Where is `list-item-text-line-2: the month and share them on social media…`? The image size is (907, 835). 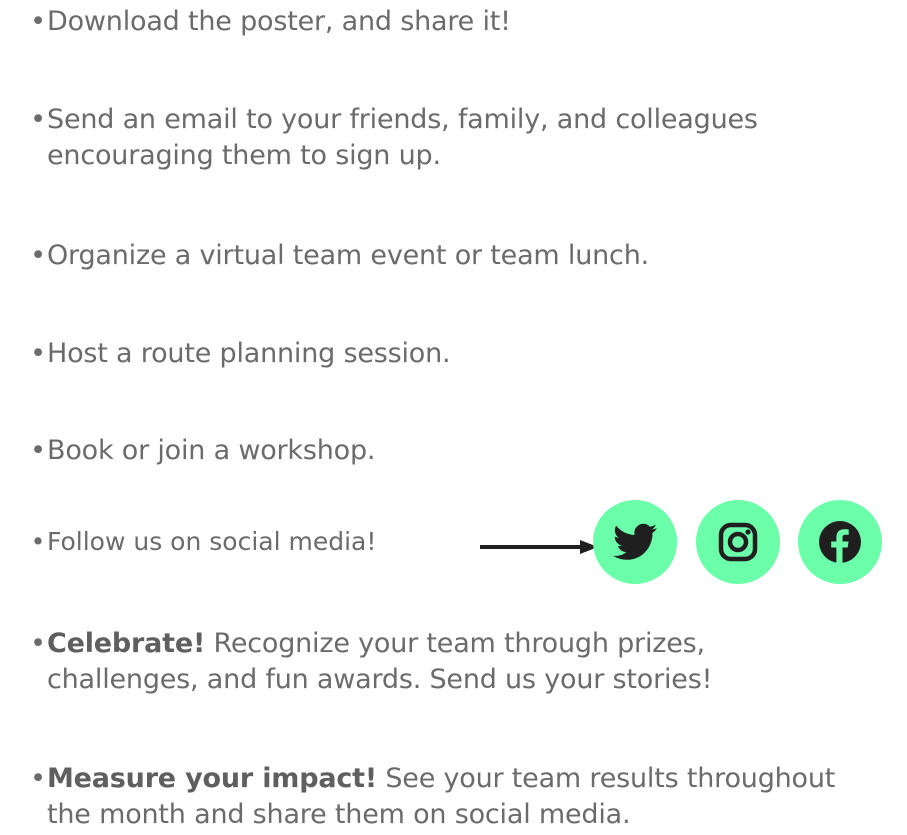 list-item-text-line-2: the month and share them on social media… is located at coordinates (339, 814).